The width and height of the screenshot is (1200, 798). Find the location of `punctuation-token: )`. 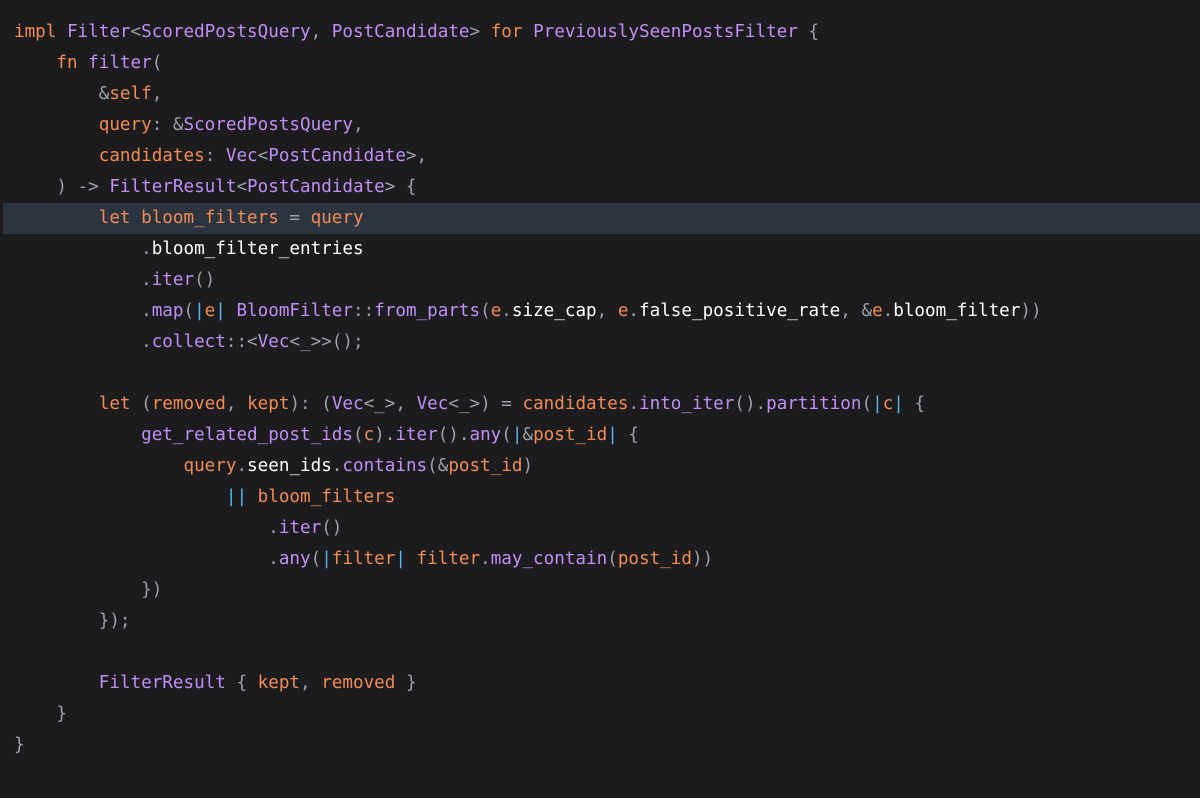

punctuation-token: ) is located at coordinates (528, 466).